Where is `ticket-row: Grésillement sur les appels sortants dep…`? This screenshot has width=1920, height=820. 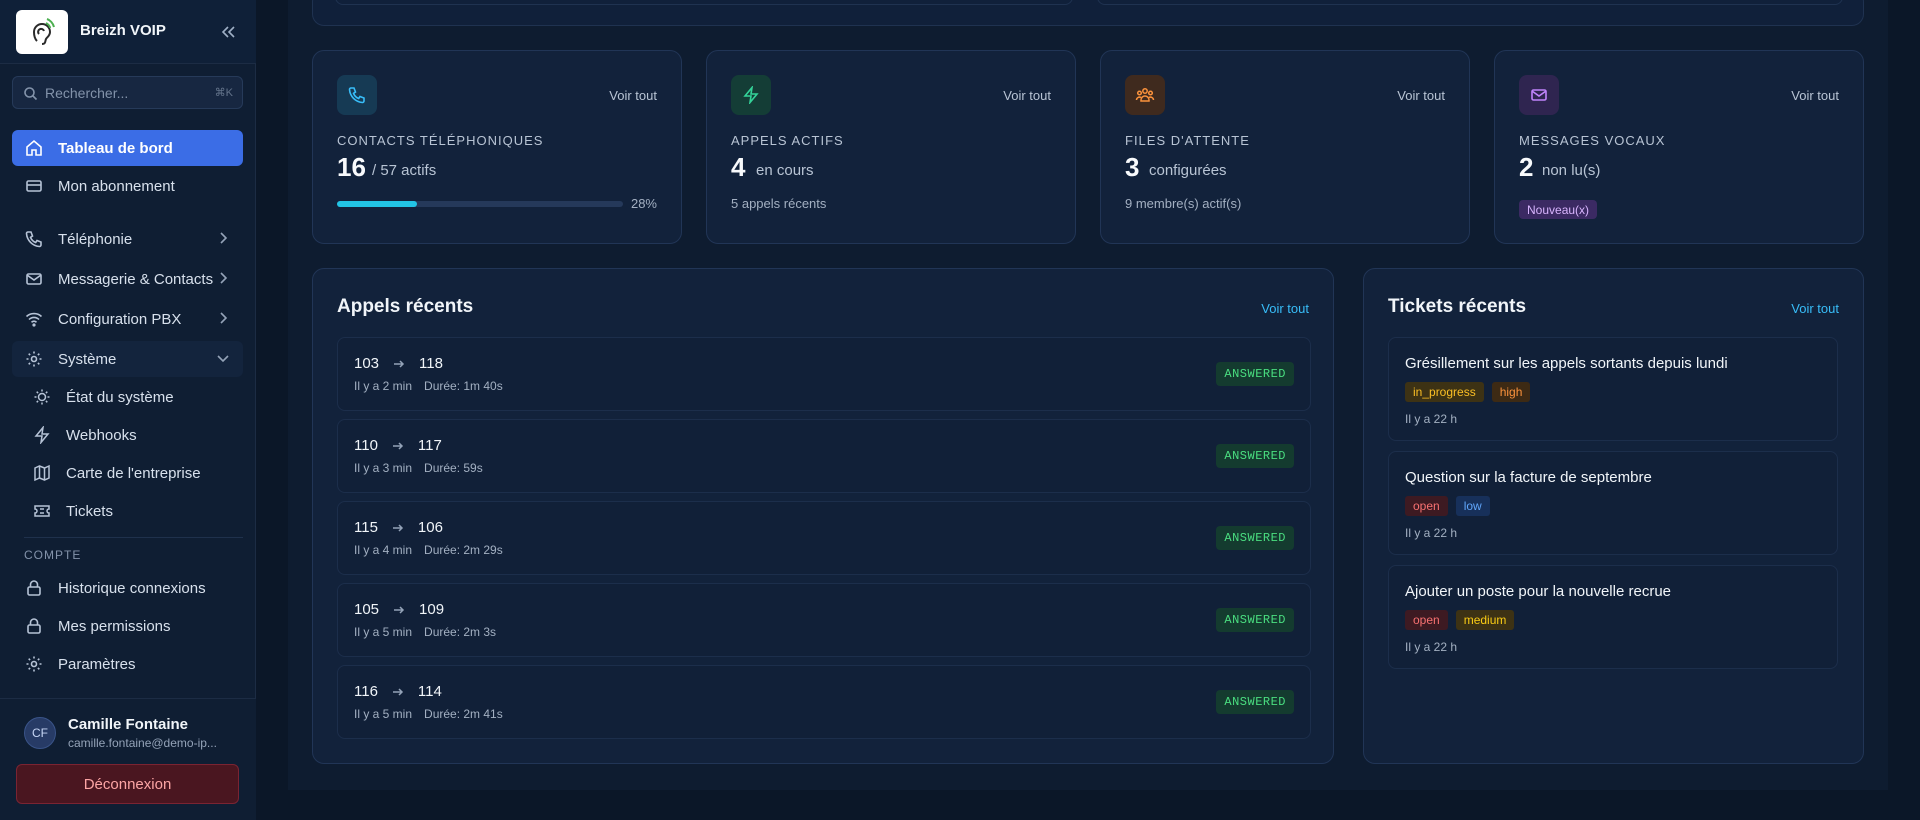
ticket-row: Grésillement sur les appels sortants dep… is located at coordinates (1613, 389).